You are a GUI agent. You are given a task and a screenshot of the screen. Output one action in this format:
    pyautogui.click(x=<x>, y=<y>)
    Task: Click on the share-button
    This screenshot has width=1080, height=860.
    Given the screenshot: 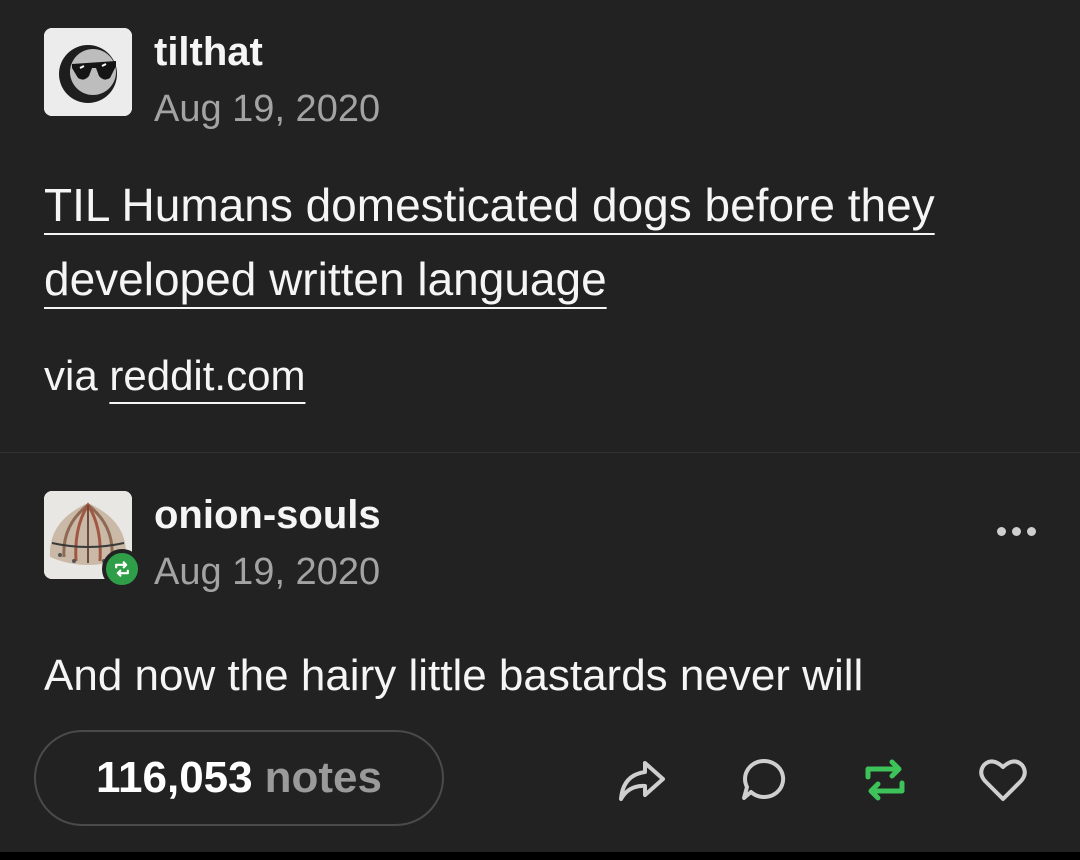 What is the action you would take?
    pyautogui.click(x=642, y=780)
    